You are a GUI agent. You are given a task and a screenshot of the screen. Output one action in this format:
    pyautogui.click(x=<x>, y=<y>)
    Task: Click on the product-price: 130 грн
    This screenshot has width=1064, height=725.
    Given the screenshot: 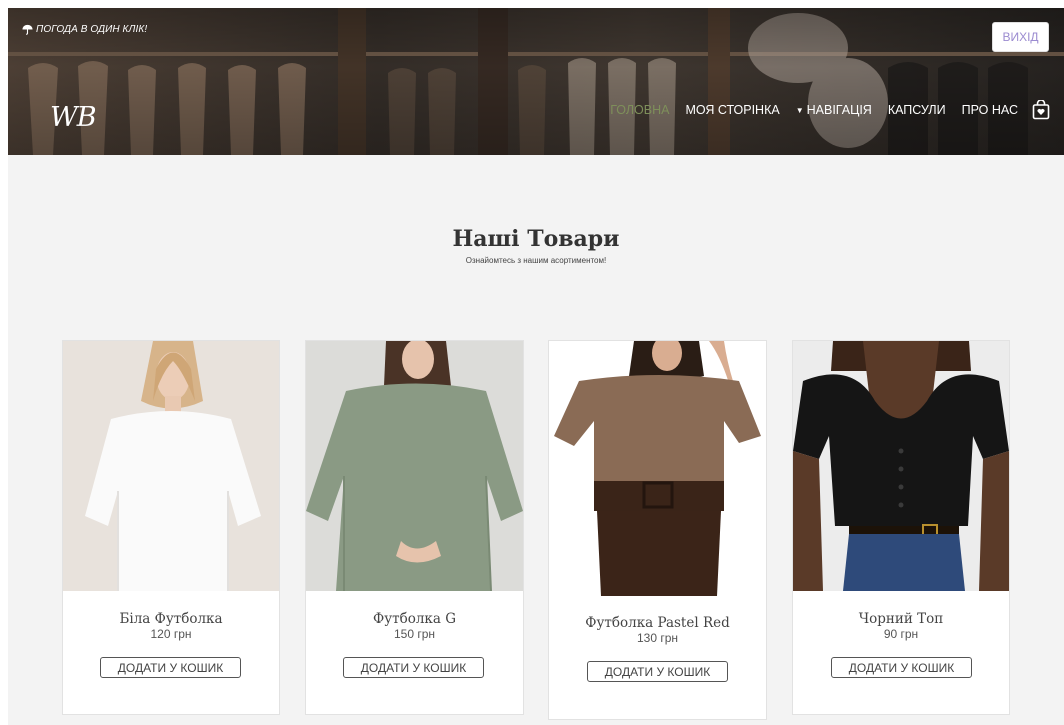 What is the action you would take?
    pyautogui.click(x=657, y=638)
    